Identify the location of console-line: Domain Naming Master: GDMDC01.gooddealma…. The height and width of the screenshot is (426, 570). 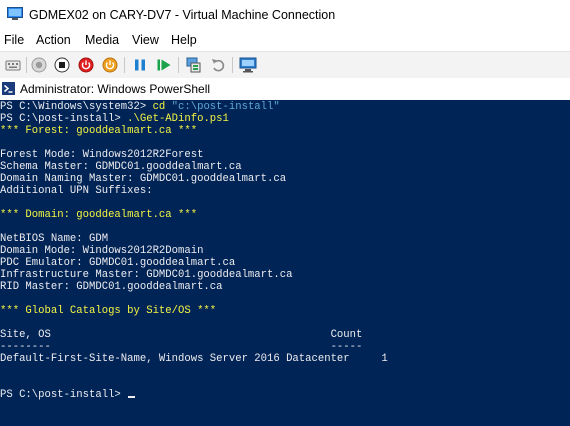
(143, 179).